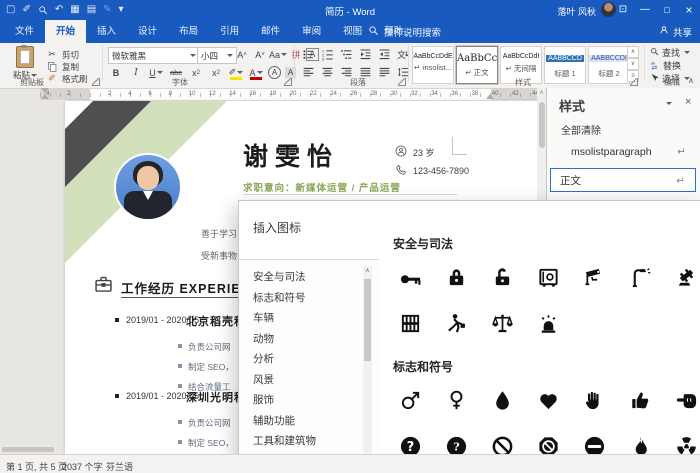 The image size is (700, 473). I want to click on gavel-icon, so click(685, 277).